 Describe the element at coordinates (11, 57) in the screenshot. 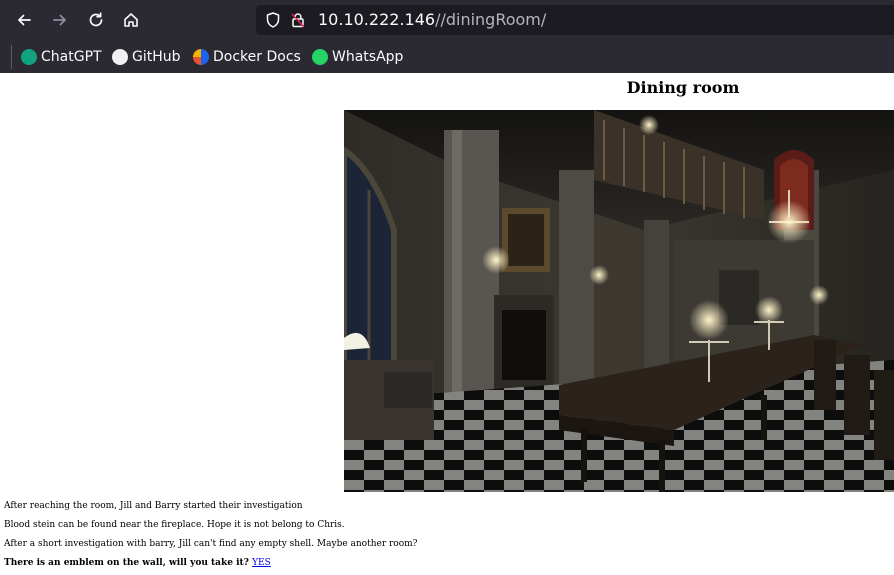

I see `bookmarks-divider` at that location.